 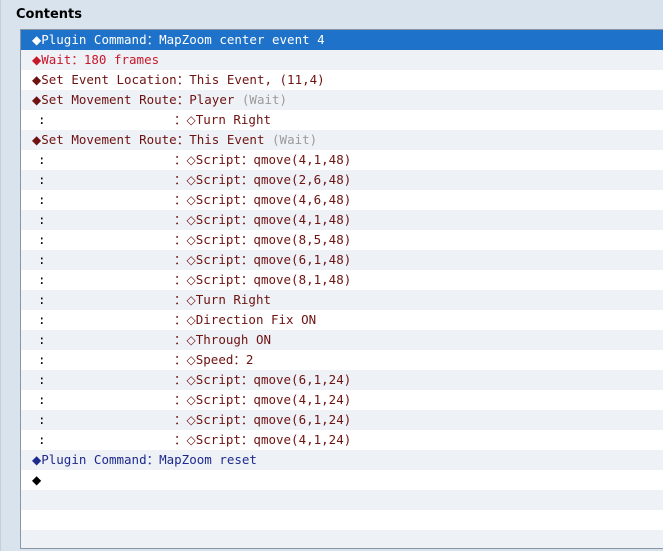 I want to click on route-command-label: Through ON, so click(x=233, y=339).